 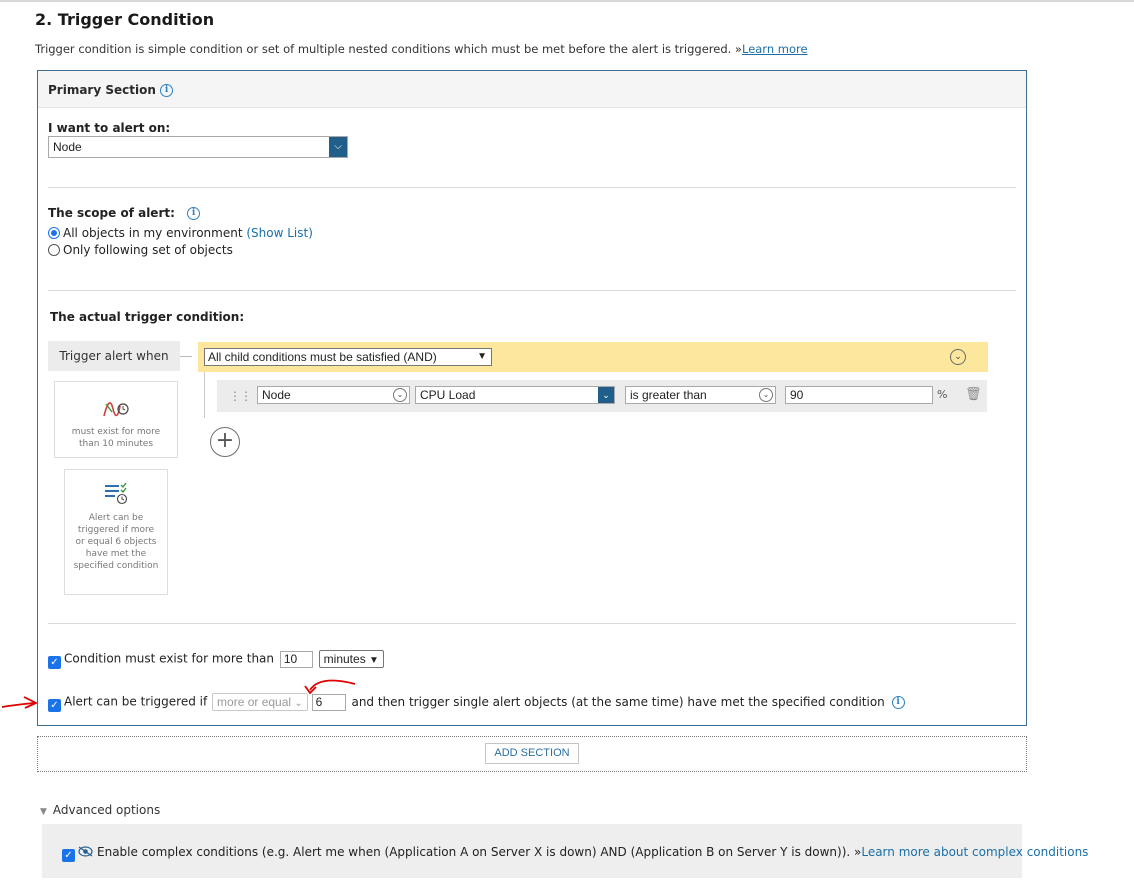 I want to click on alert-on-label: I want to alert on:, so click(x=109, y=128).